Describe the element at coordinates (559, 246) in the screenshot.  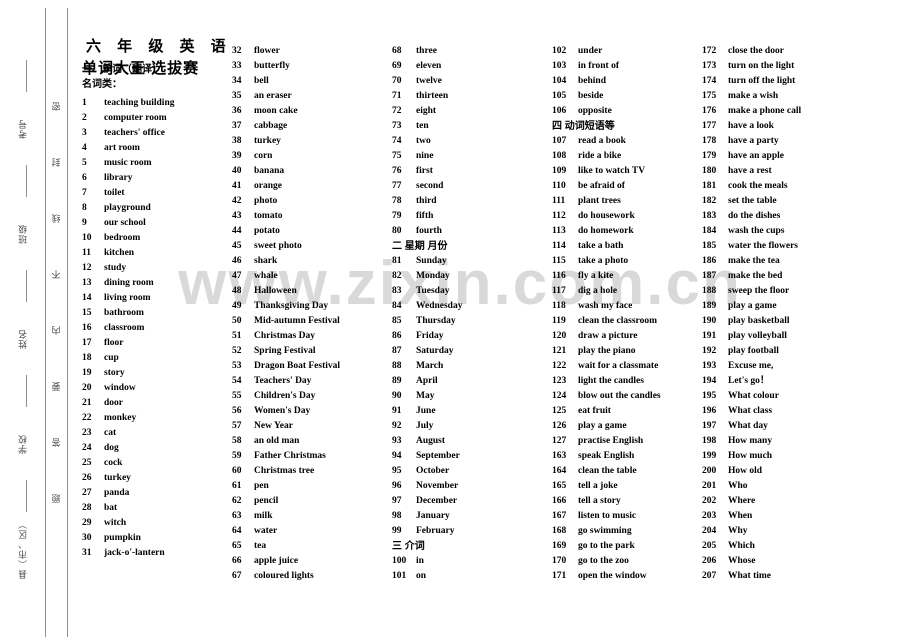
I see `word-entry-number: 114` at that location.